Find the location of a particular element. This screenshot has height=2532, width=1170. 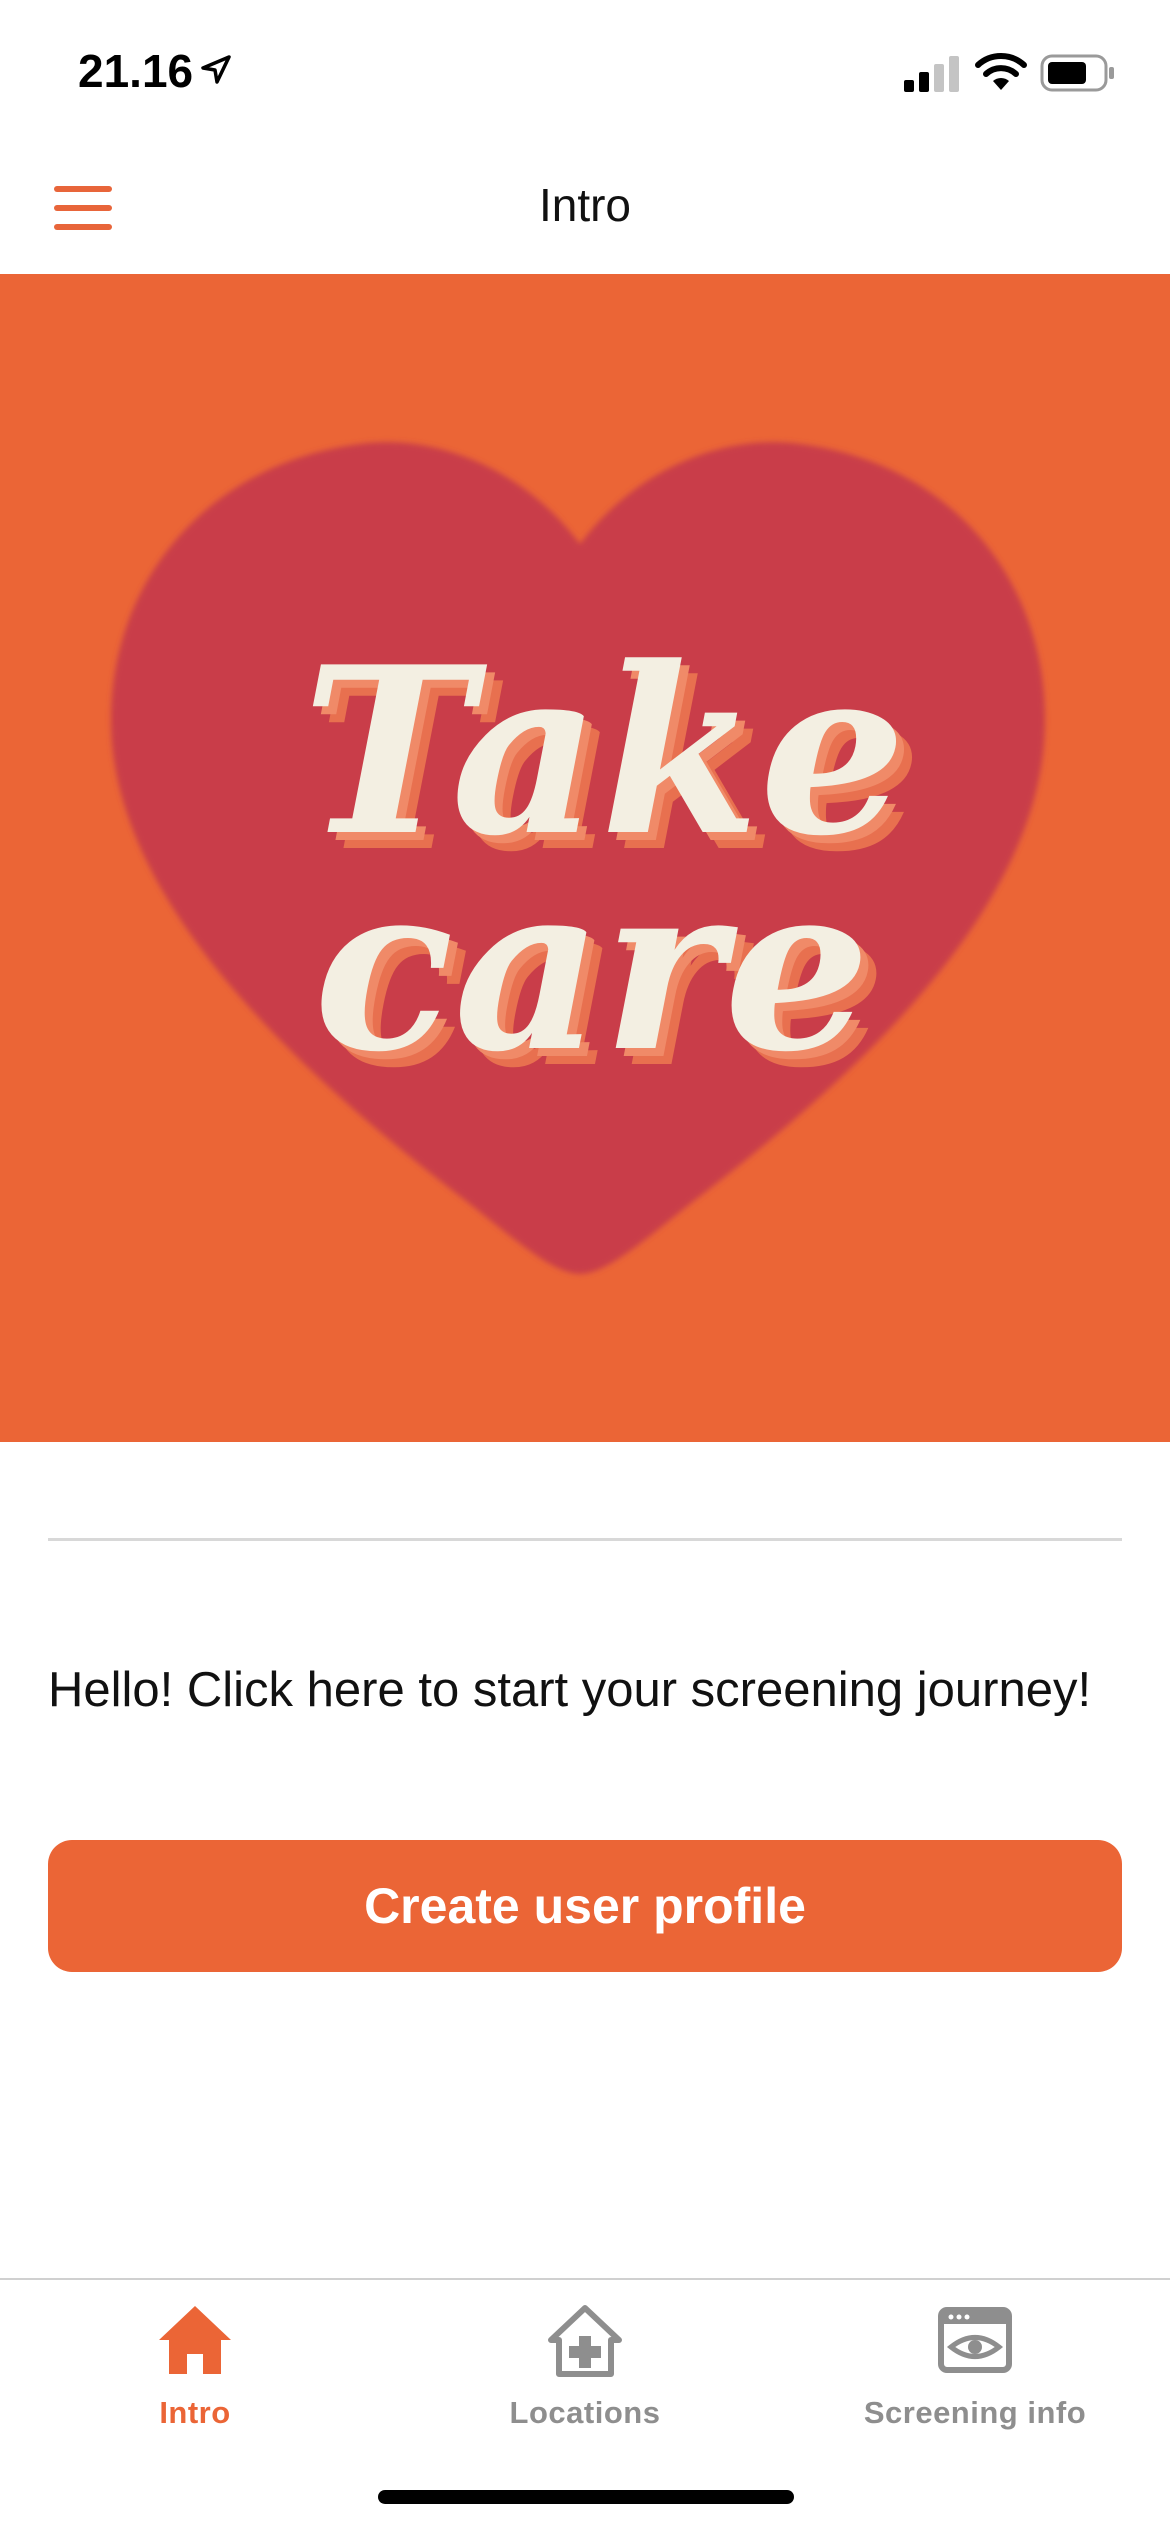

status-bar: 21.16 is located at coordinates (585, 70).